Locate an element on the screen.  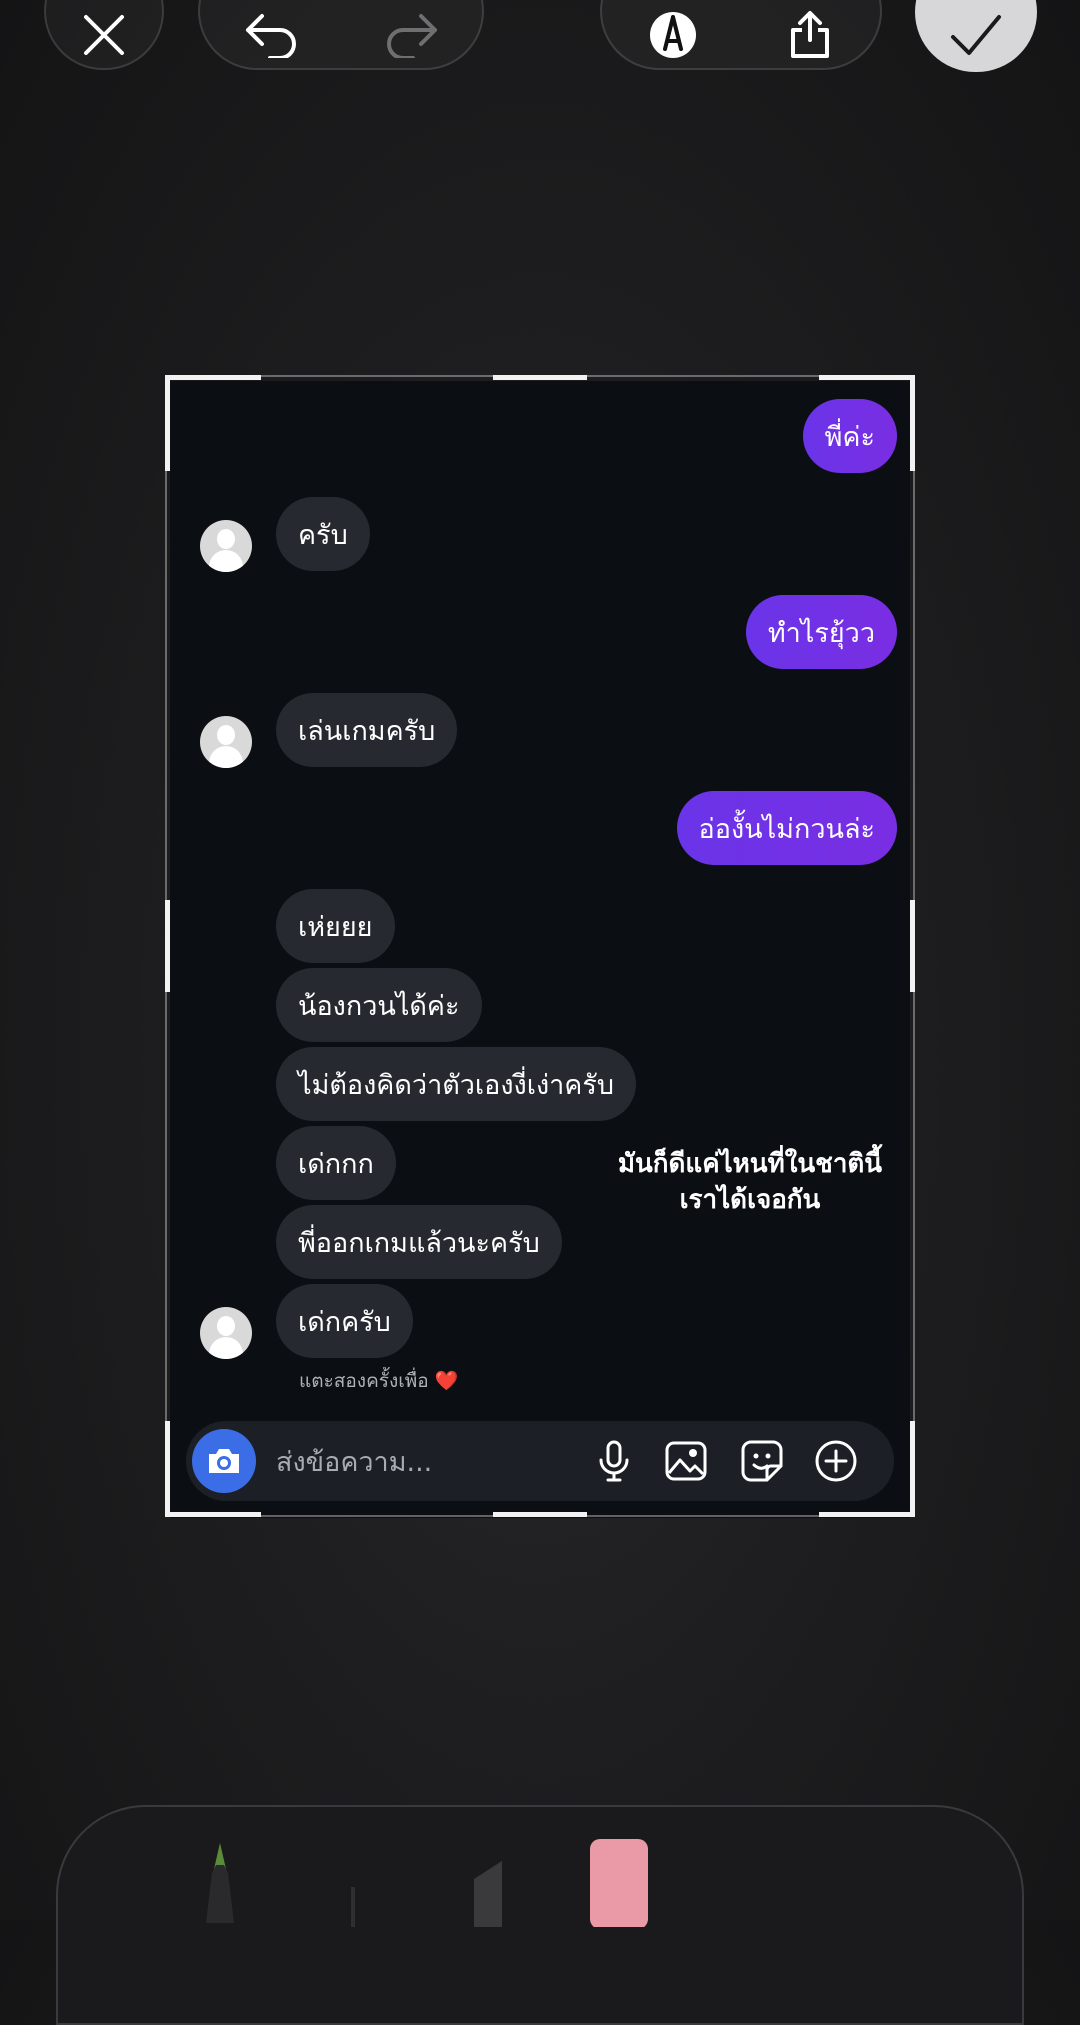
tools-group is located at coordinates (741, 35).